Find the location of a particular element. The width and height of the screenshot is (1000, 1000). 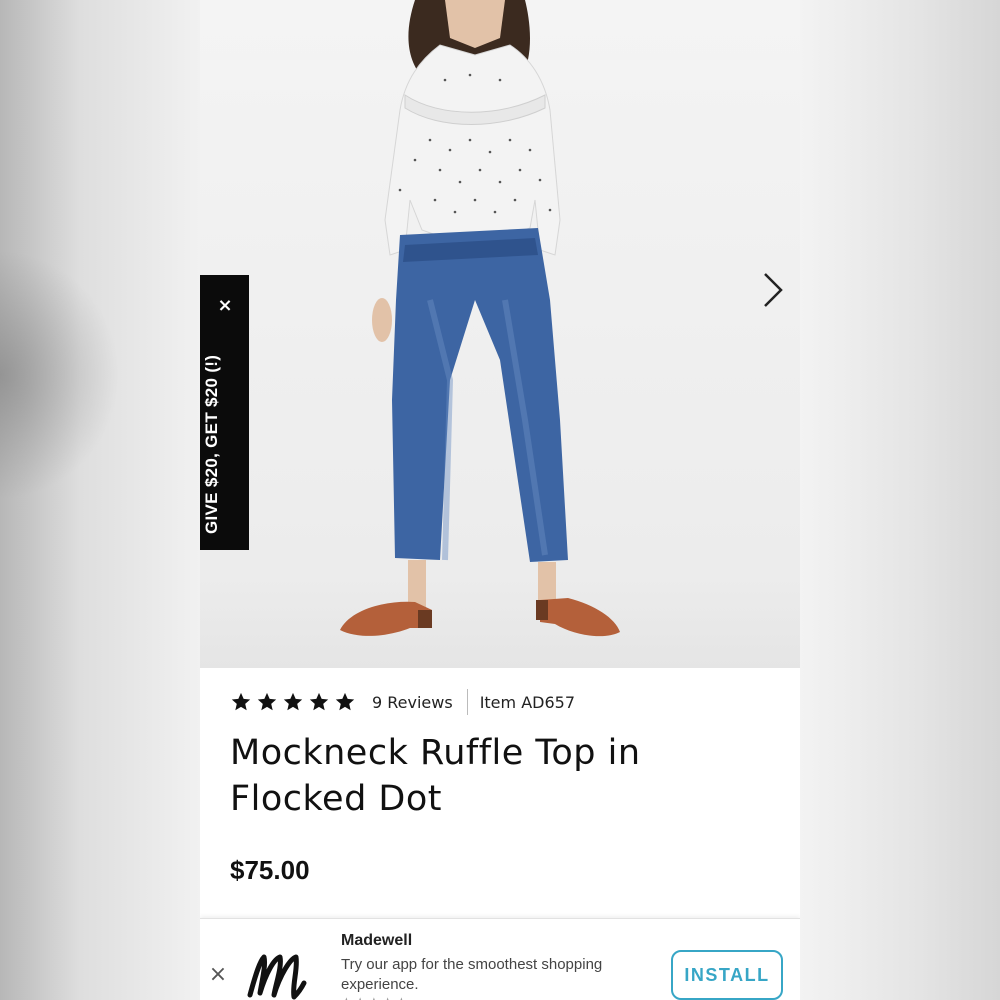

app-rating: ★★★★★ is located at coordinates (375, 997).